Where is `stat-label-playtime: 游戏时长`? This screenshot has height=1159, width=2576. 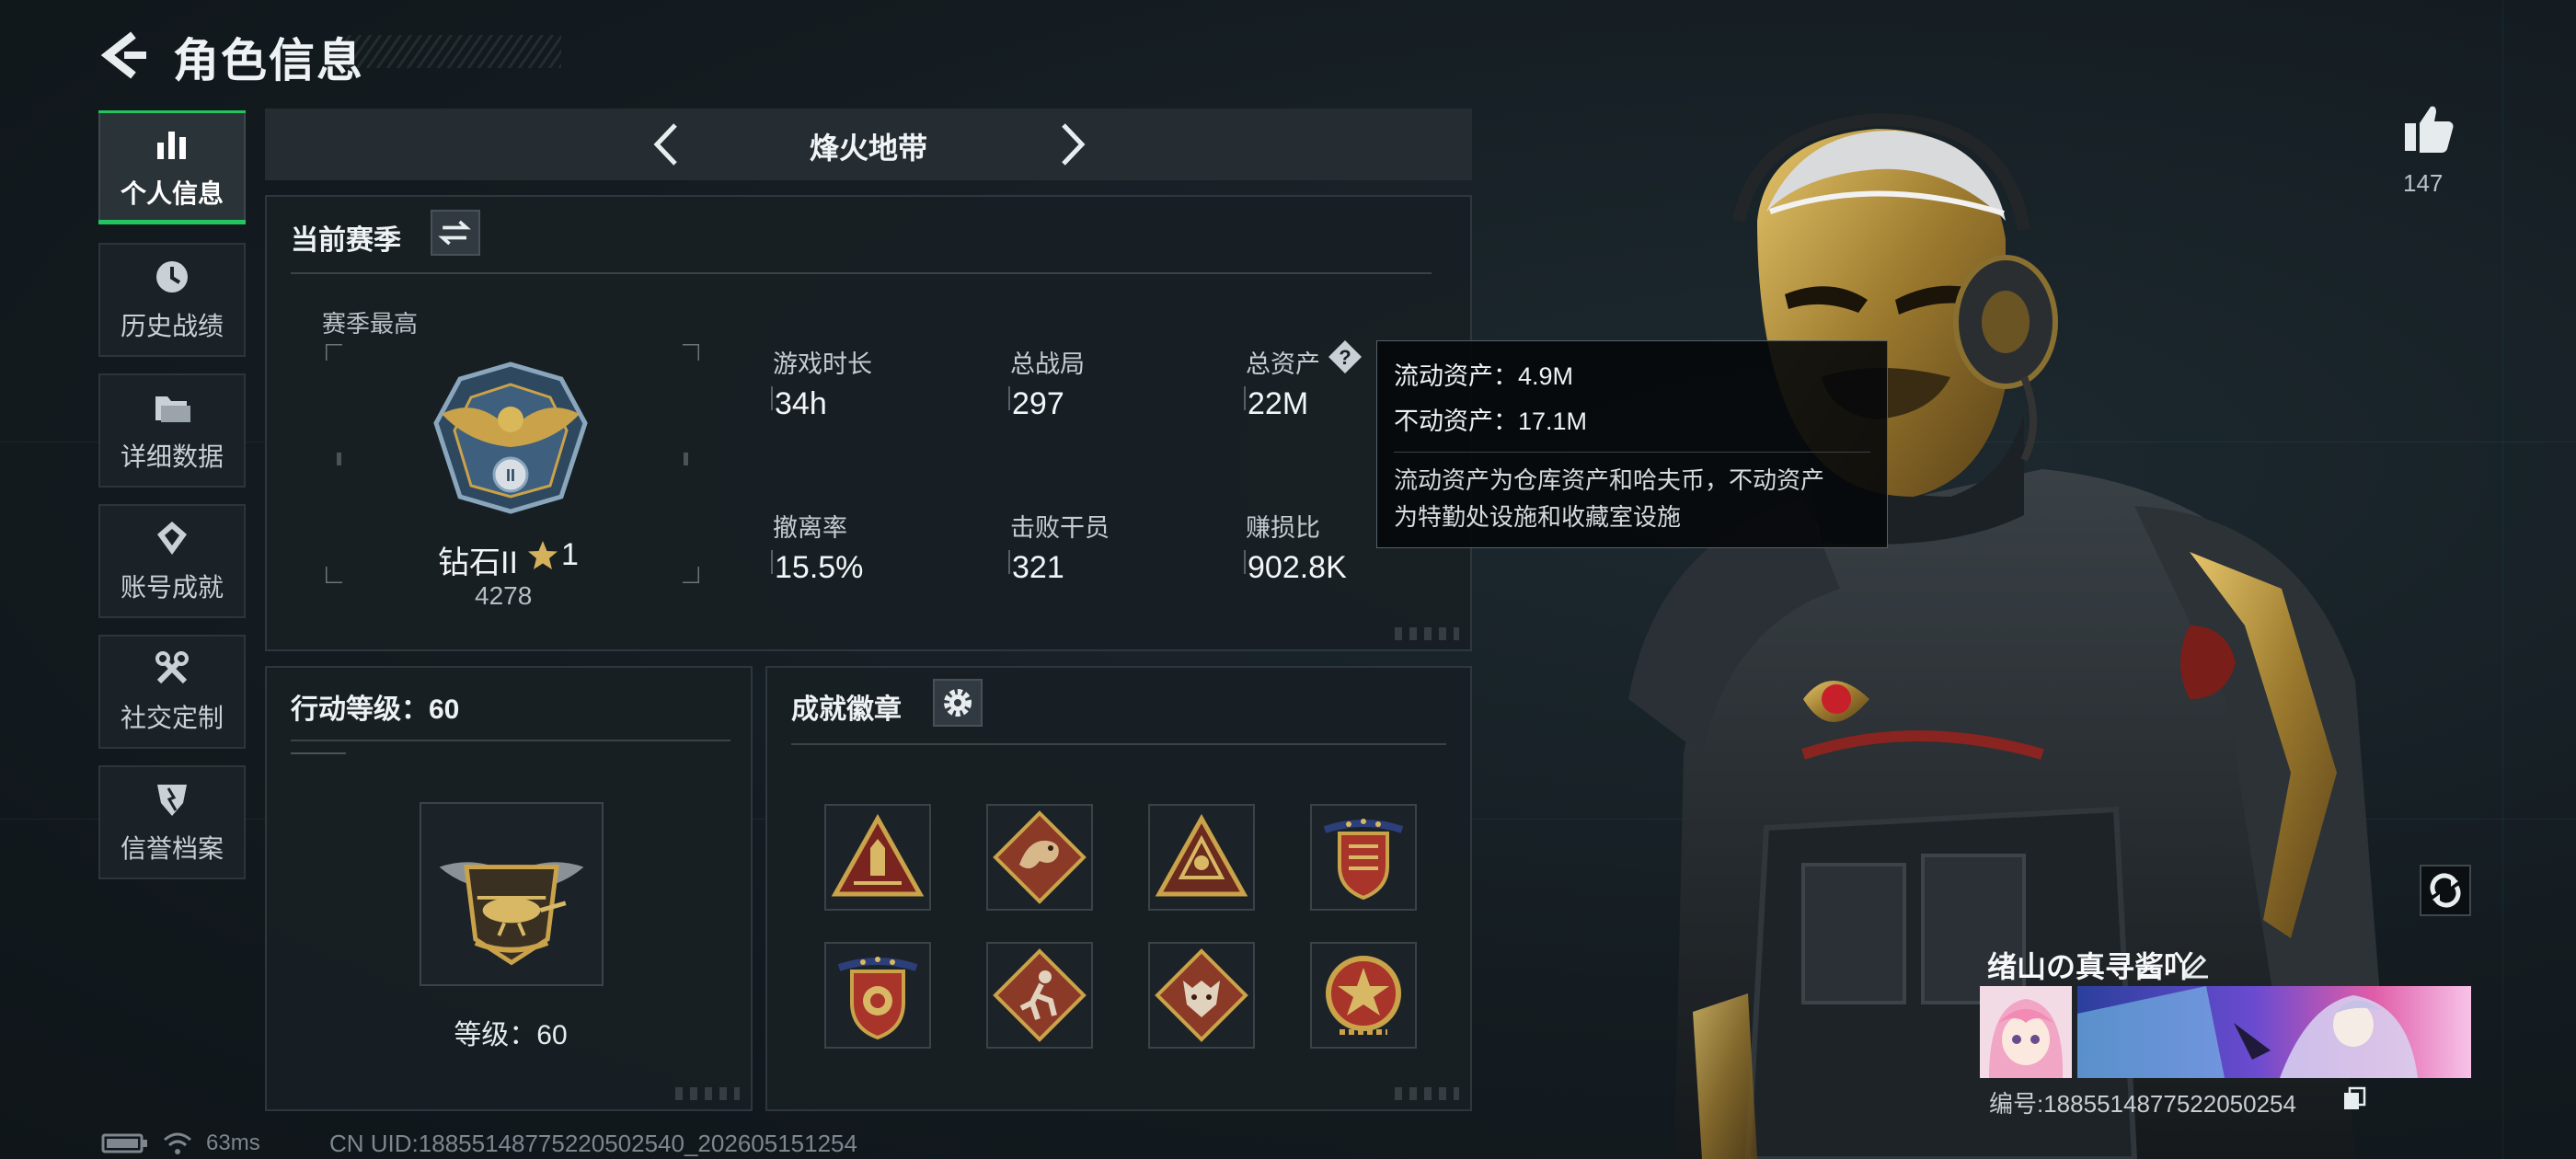 stat-label-playtime: 游戏时长 is located at coordinates (822, 364).